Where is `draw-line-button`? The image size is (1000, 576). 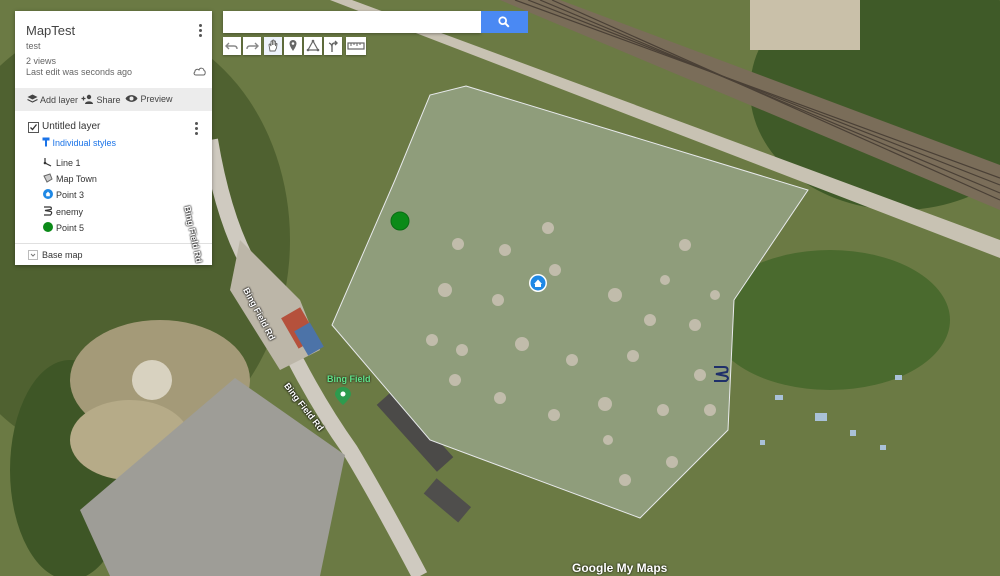
draw-line-button is located at coordinates (313, 46).